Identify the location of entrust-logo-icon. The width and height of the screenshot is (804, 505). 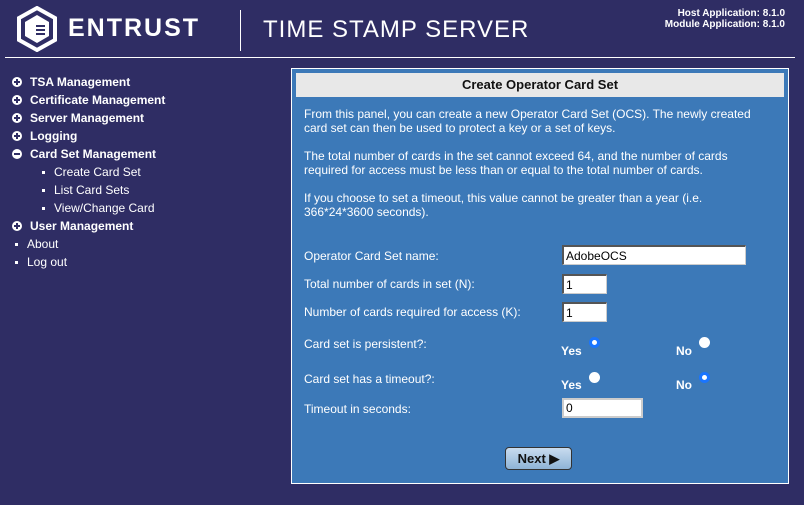
(37, 29).